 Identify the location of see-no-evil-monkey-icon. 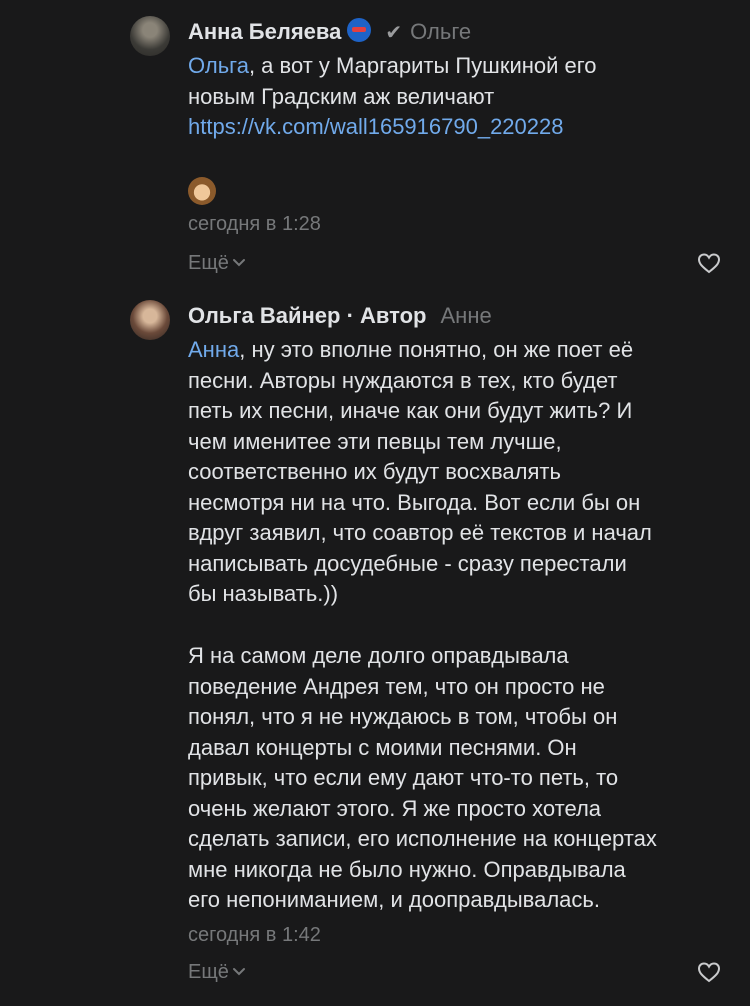
(202, 191).